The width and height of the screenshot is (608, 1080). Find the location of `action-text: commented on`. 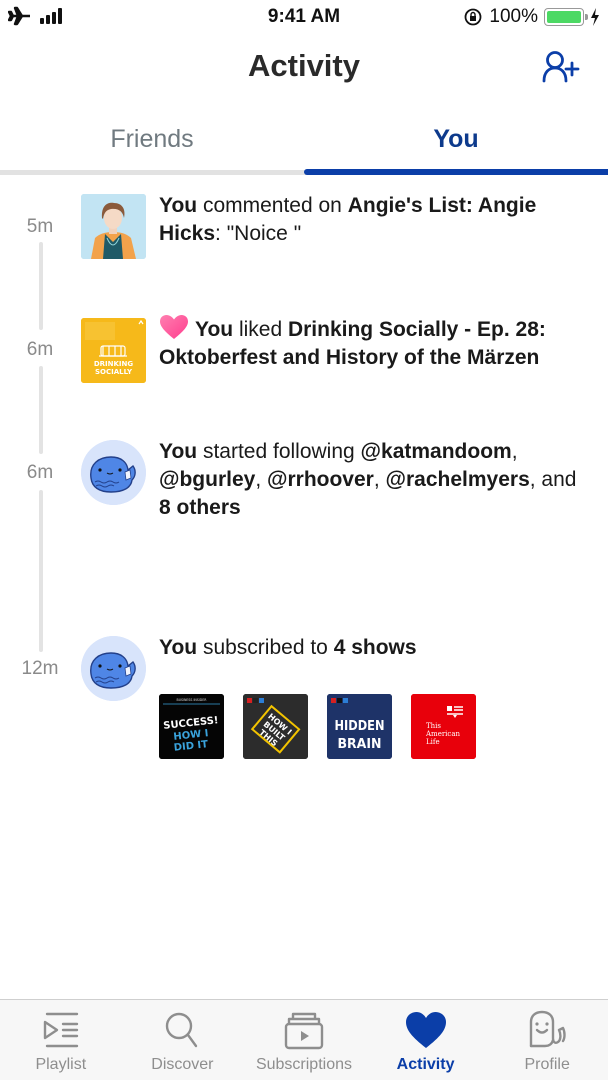

action-text: commented on is located at coordinates (272, 205).